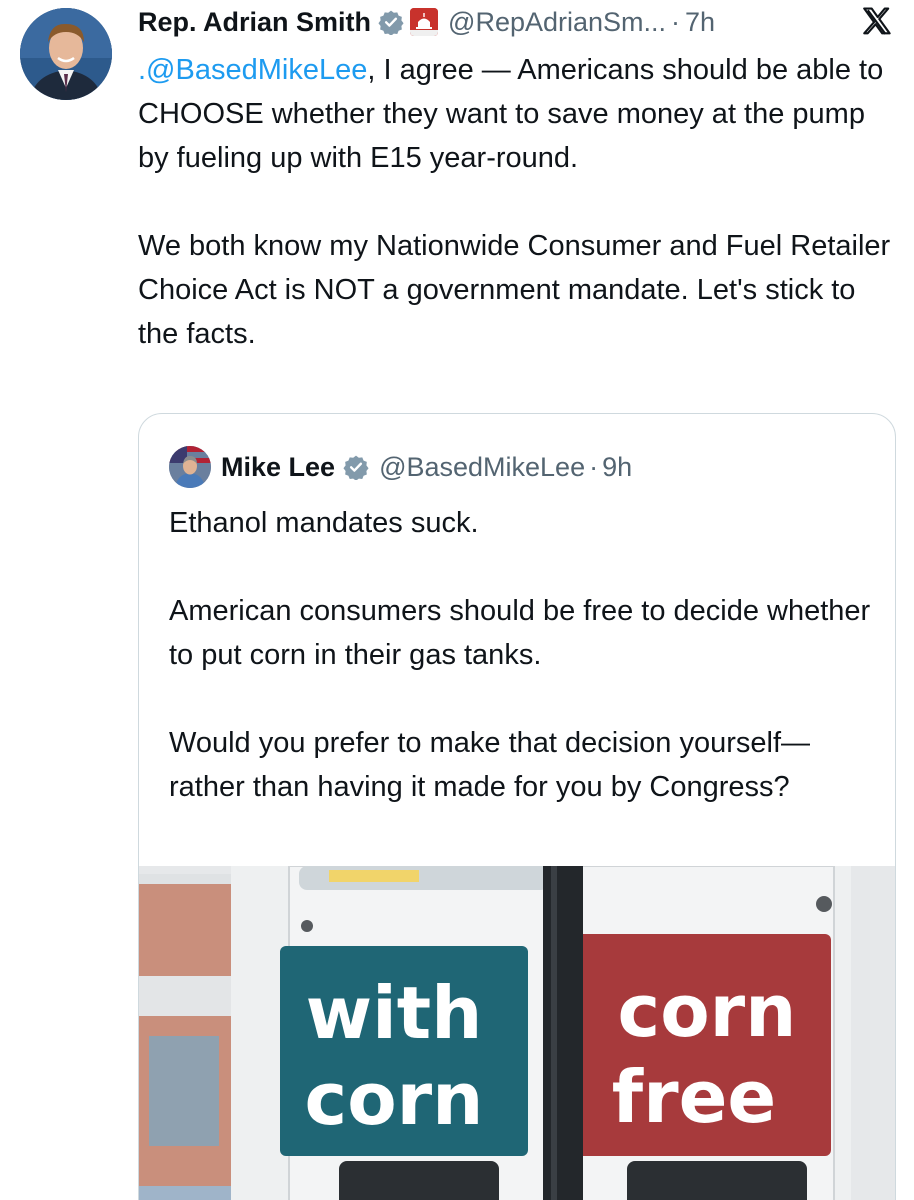 The image size is (914, 1200). Describe the element at coordinates (877, 22) in the screenshot. I see `x-logo-icon` at that location.